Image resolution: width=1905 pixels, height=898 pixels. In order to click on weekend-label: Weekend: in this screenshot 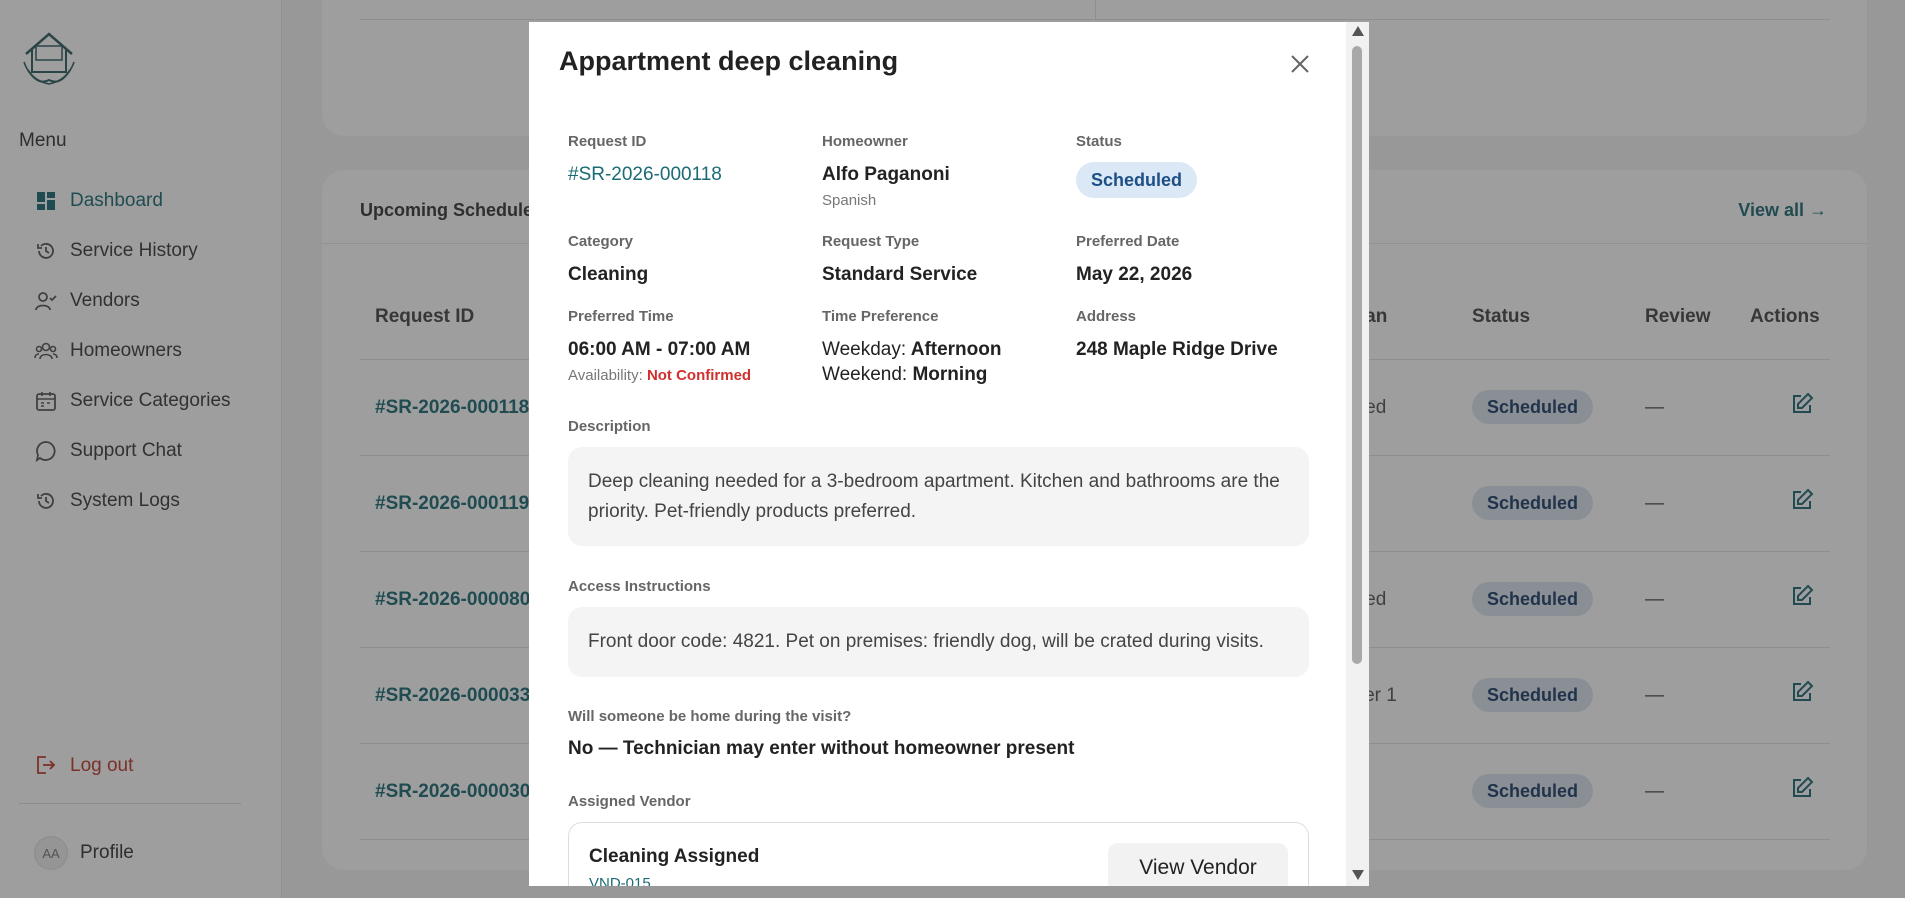, I will do `click(865, 374)`.